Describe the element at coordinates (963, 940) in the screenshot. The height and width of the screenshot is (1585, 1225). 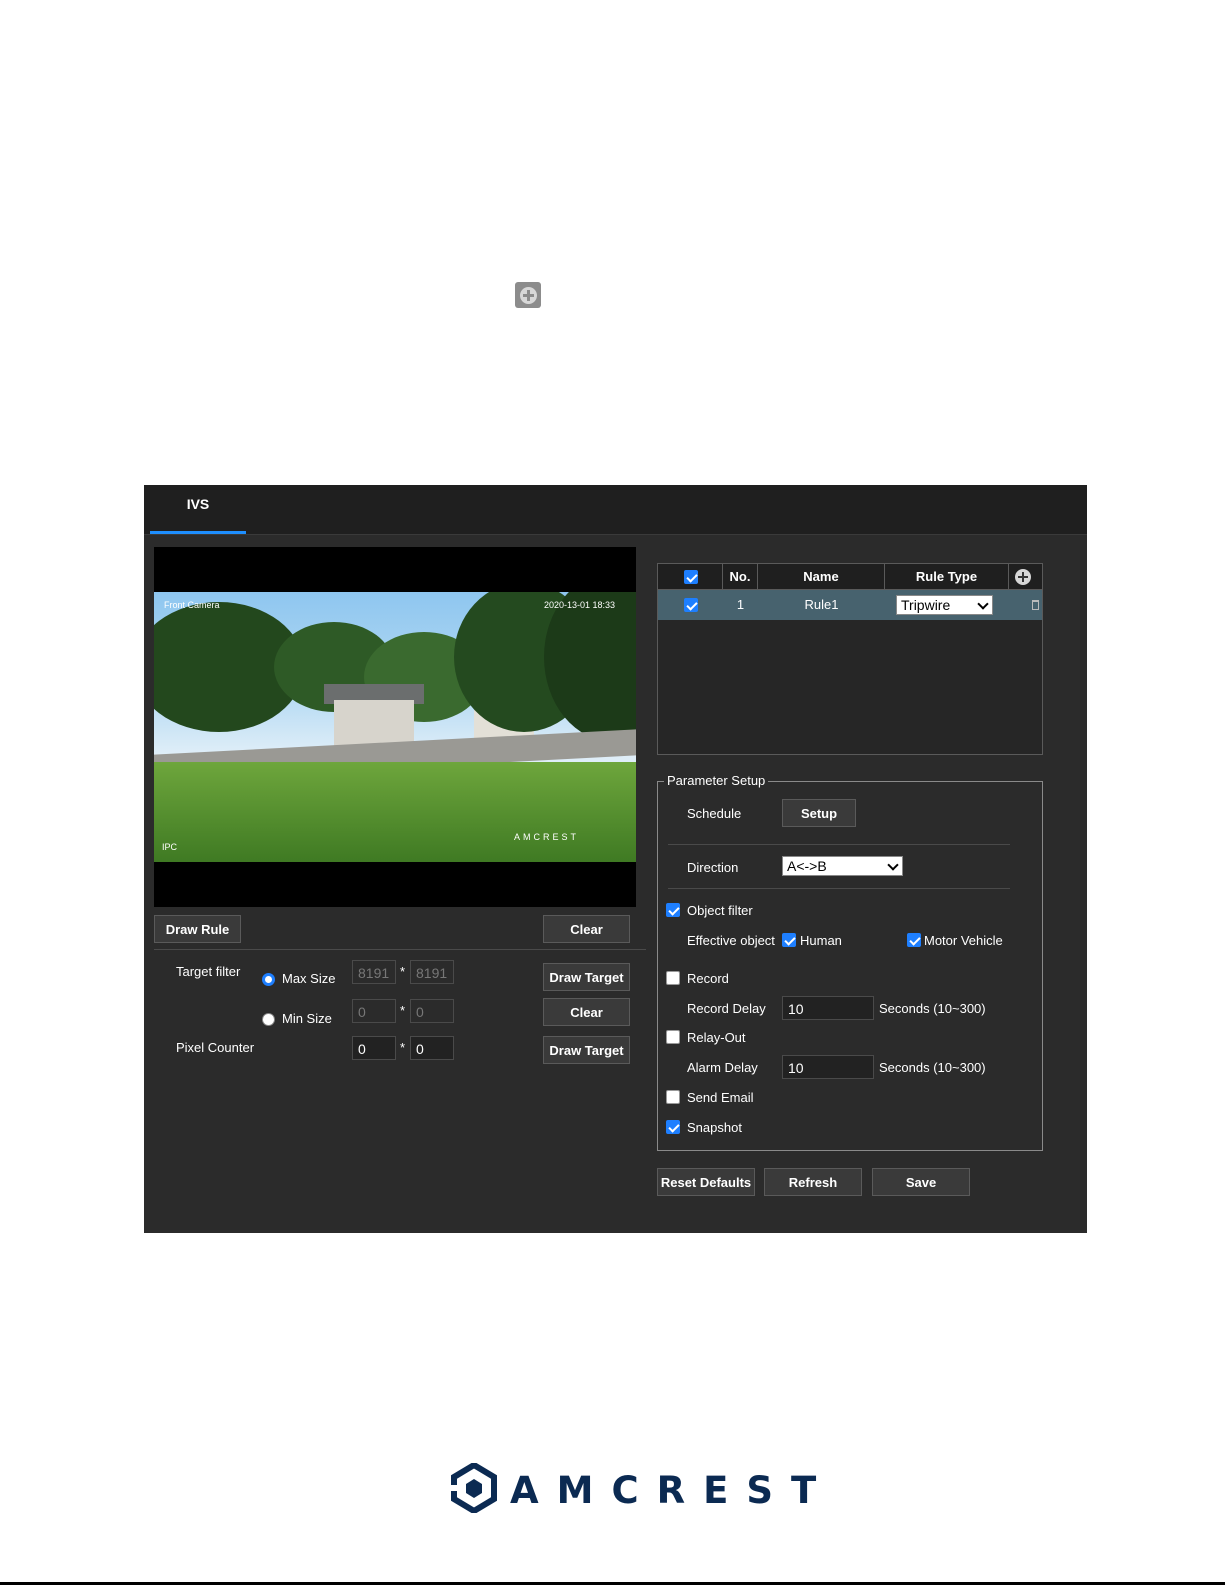
I see `motor-vehicle-label: Motor Vehicle` at that location.